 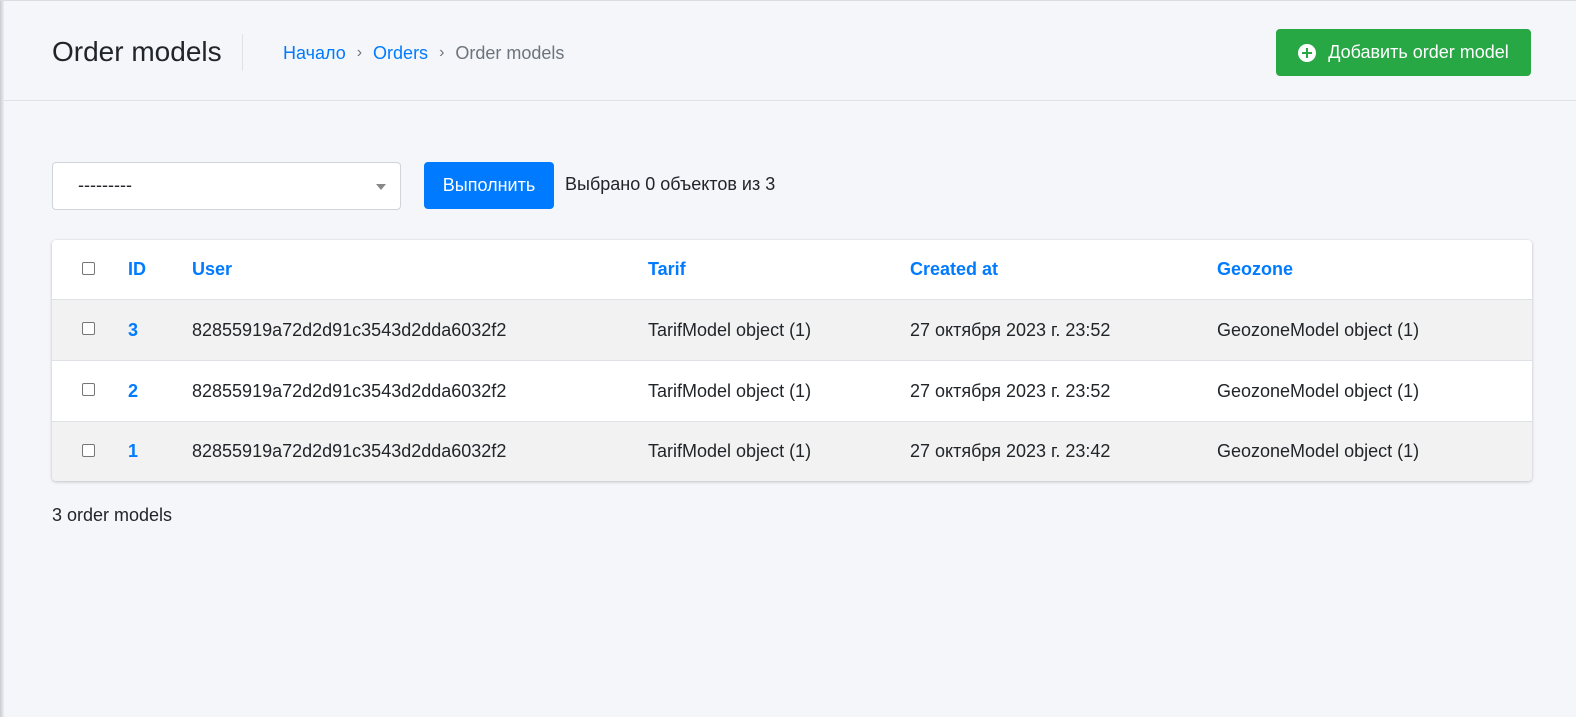 I want to click on select-all-checkbox, so click(x=88, y=268).